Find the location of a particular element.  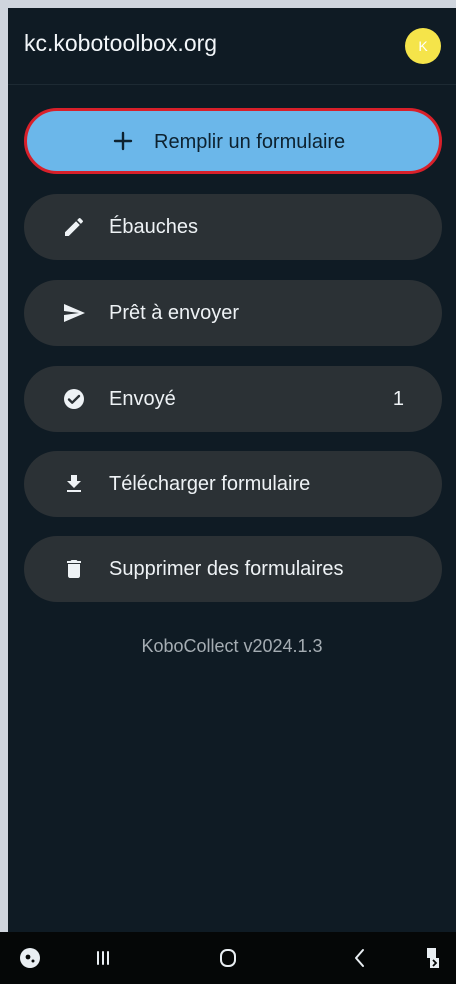

home-icon is located at coordinates (228, 958).